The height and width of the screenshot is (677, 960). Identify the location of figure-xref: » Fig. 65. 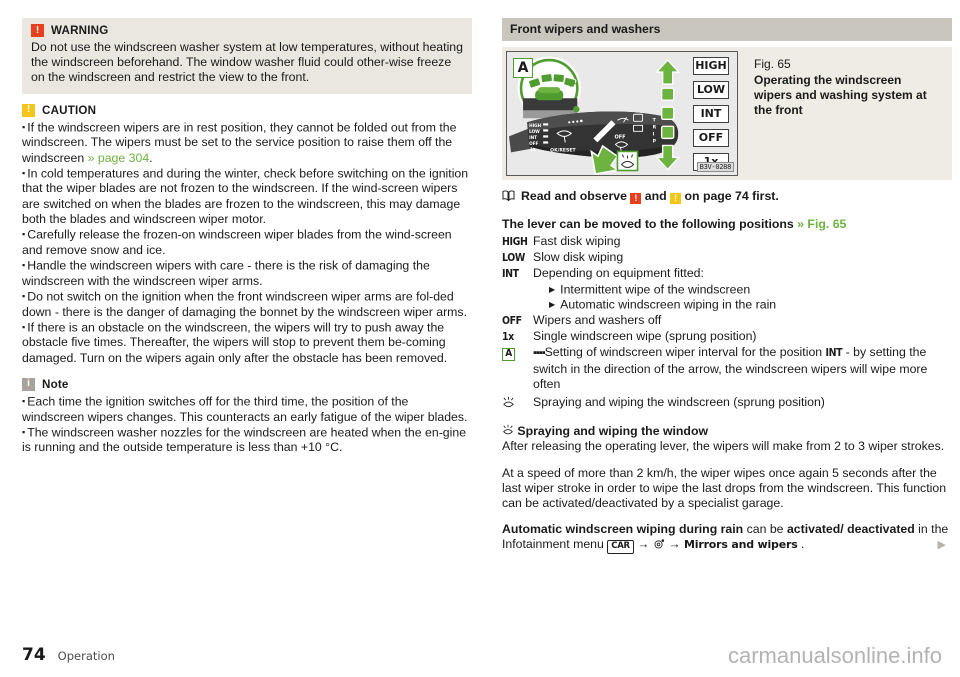
(821, 224).